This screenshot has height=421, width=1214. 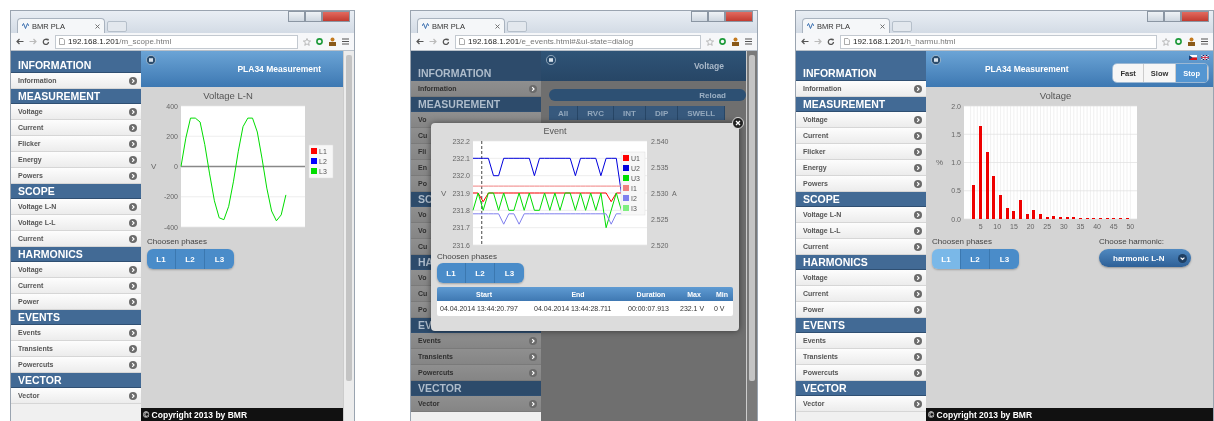 I want to click on axis-label: %, so click(x=940, y=162).